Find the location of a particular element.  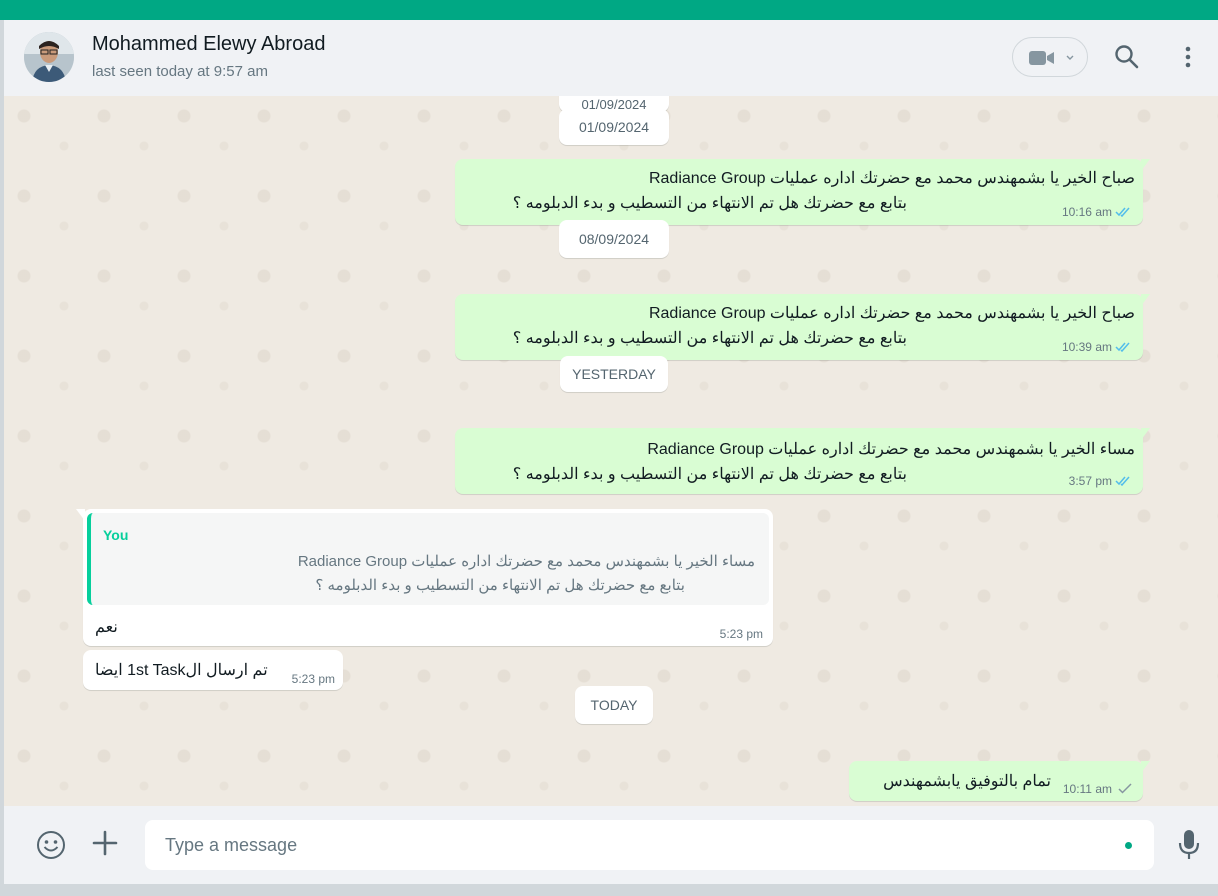

date-chip: 01/09/2024 is located at coordinates (614, 127).